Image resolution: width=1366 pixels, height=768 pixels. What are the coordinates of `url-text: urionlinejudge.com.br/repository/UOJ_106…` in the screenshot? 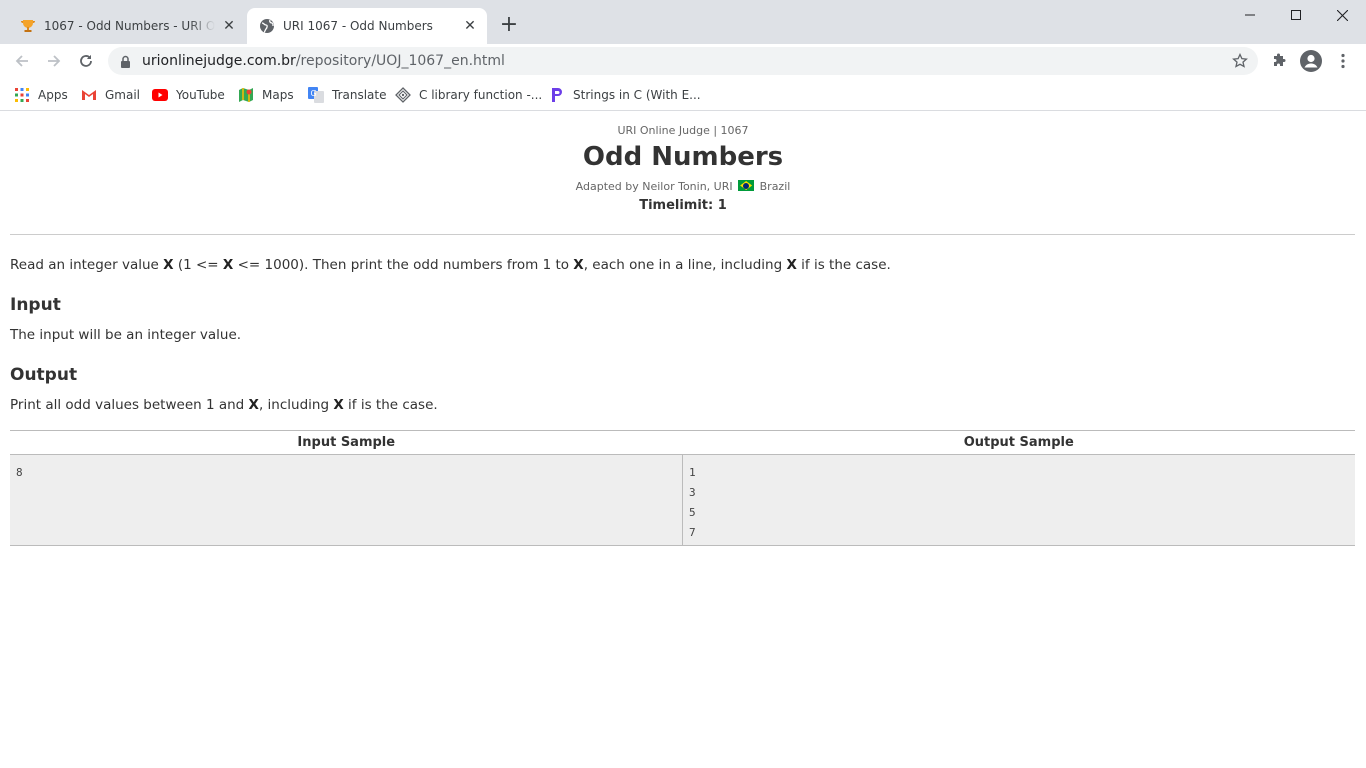 It's located at (323, 61).